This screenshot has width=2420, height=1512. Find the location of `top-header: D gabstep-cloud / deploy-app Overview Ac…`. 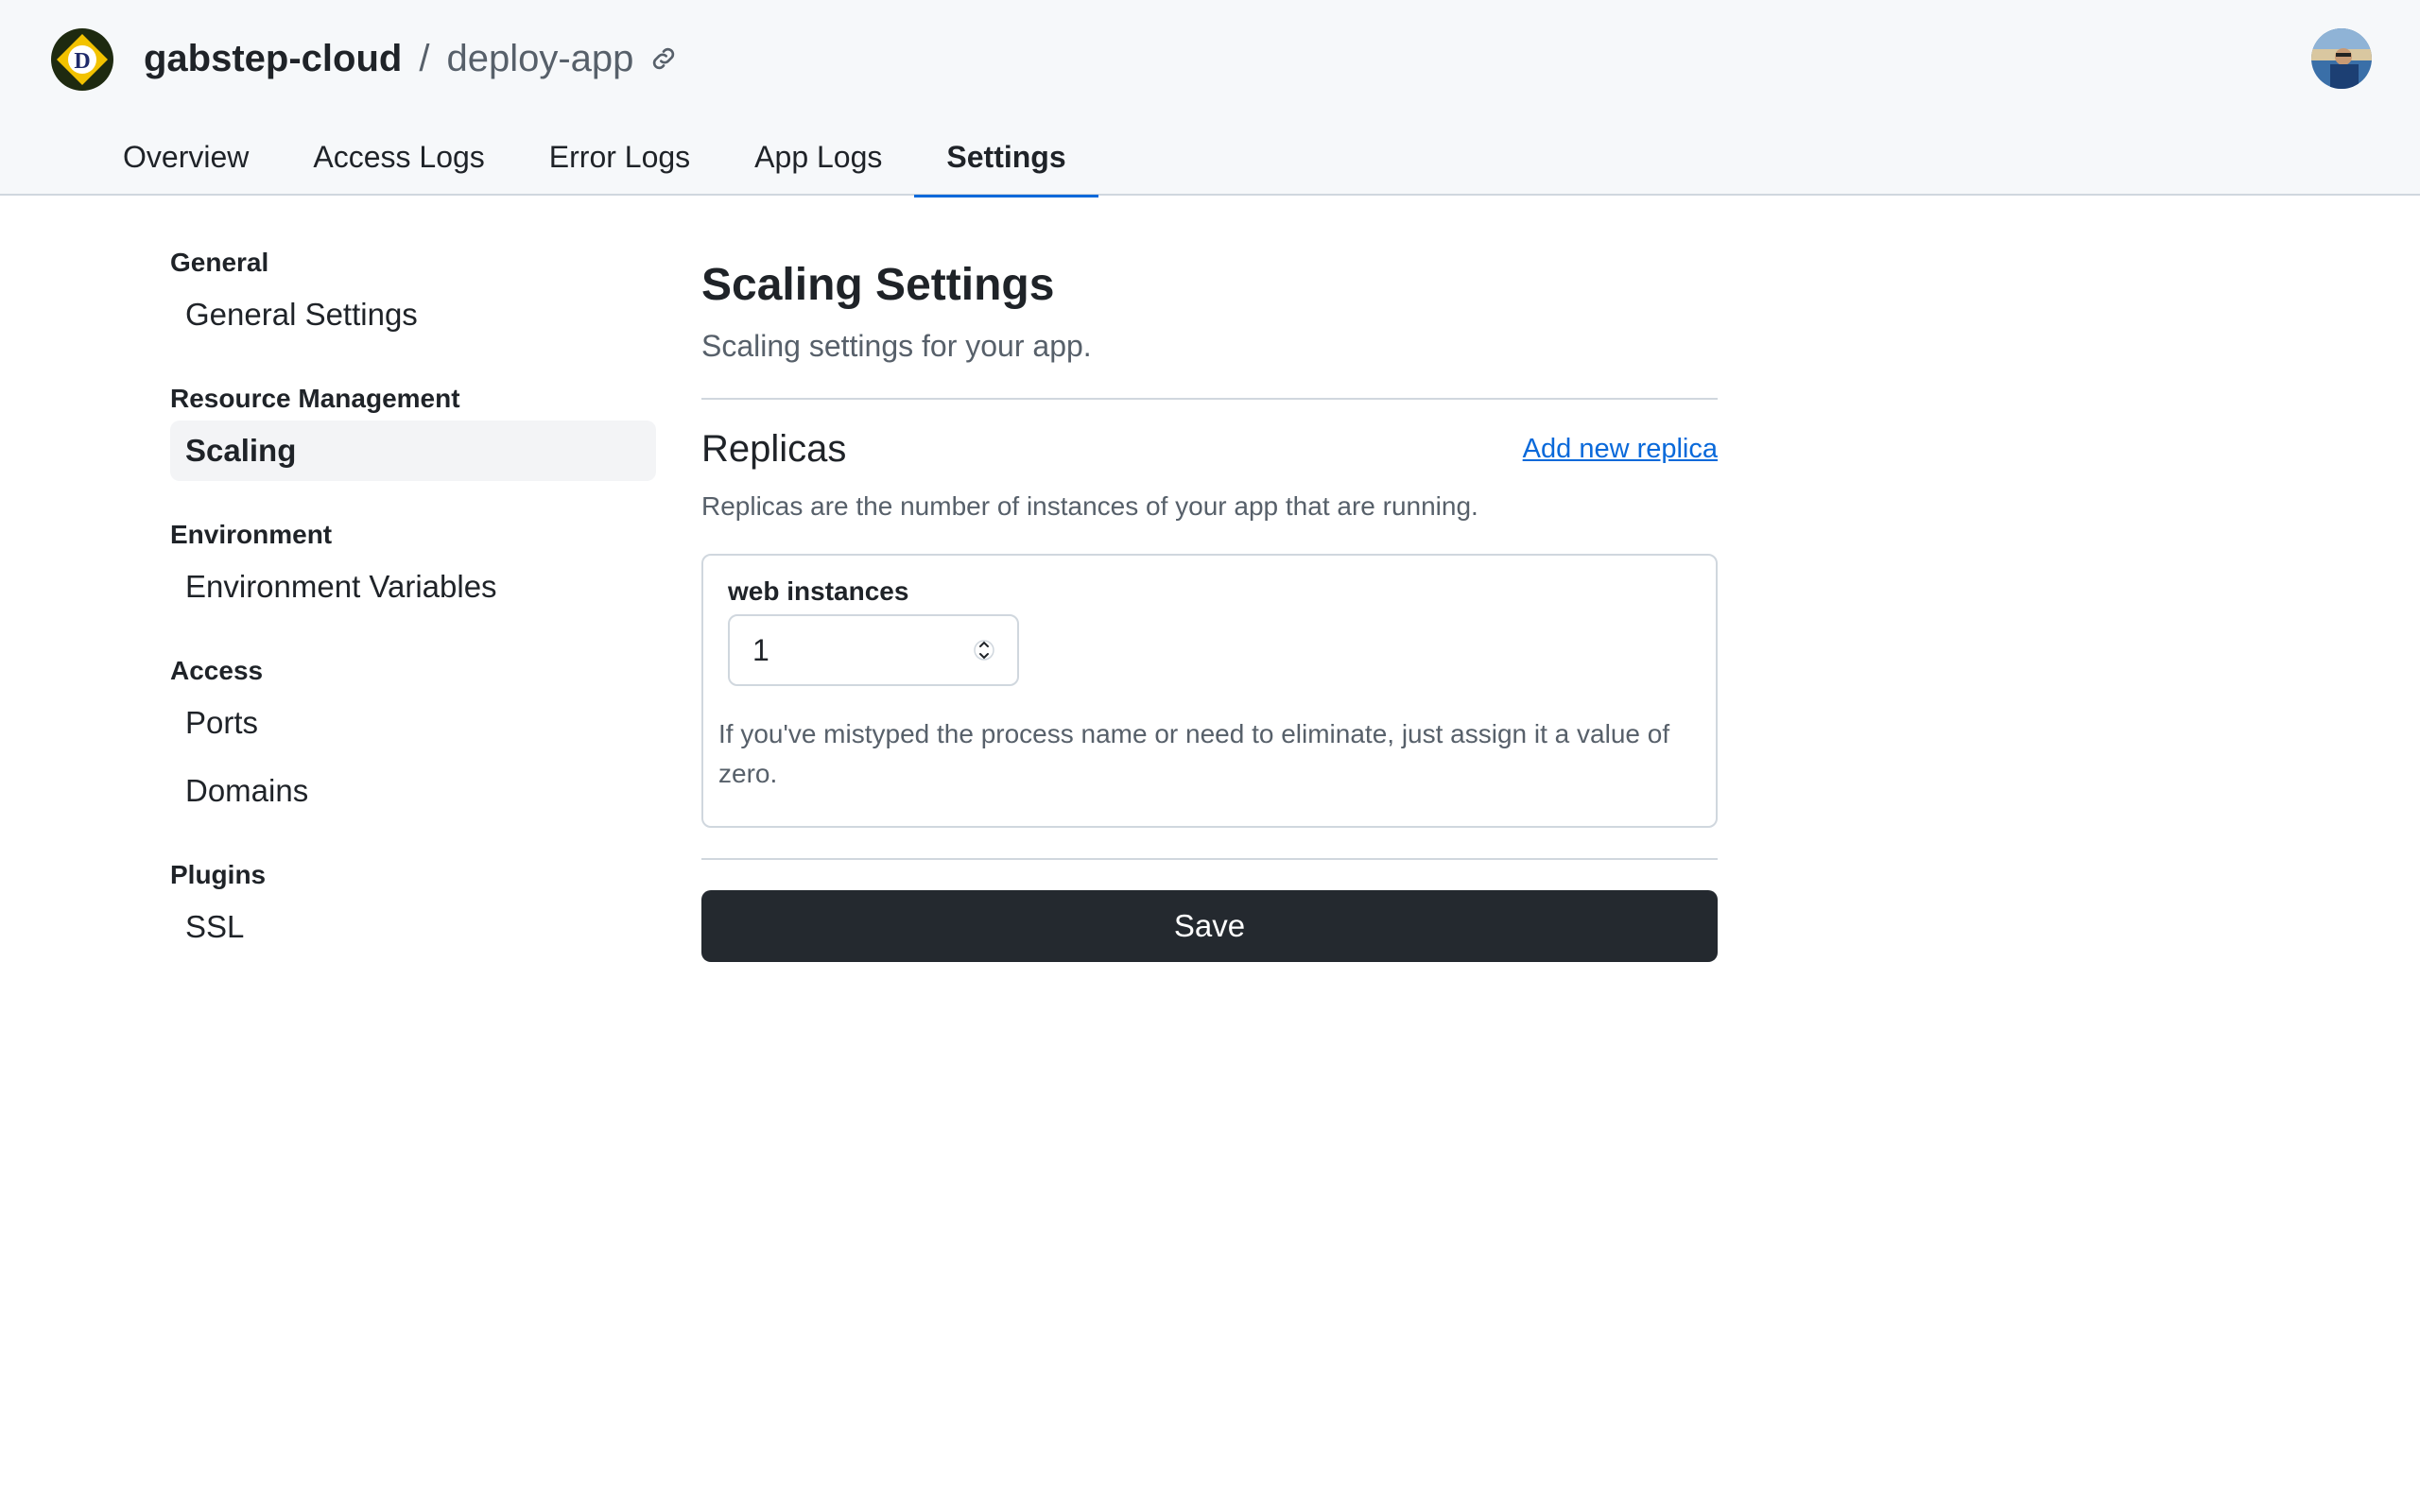

top-header: D gabstep-cloud / deploy-app Overview Ac… is located at coordinates (1210, 99).